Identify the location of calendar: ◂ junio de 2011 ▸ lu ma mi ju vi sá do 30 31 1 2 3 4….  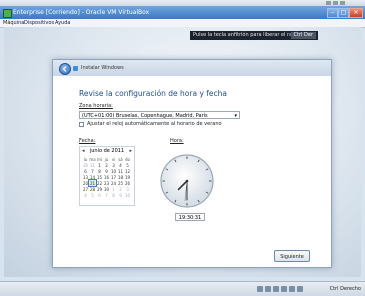
(107, 176).